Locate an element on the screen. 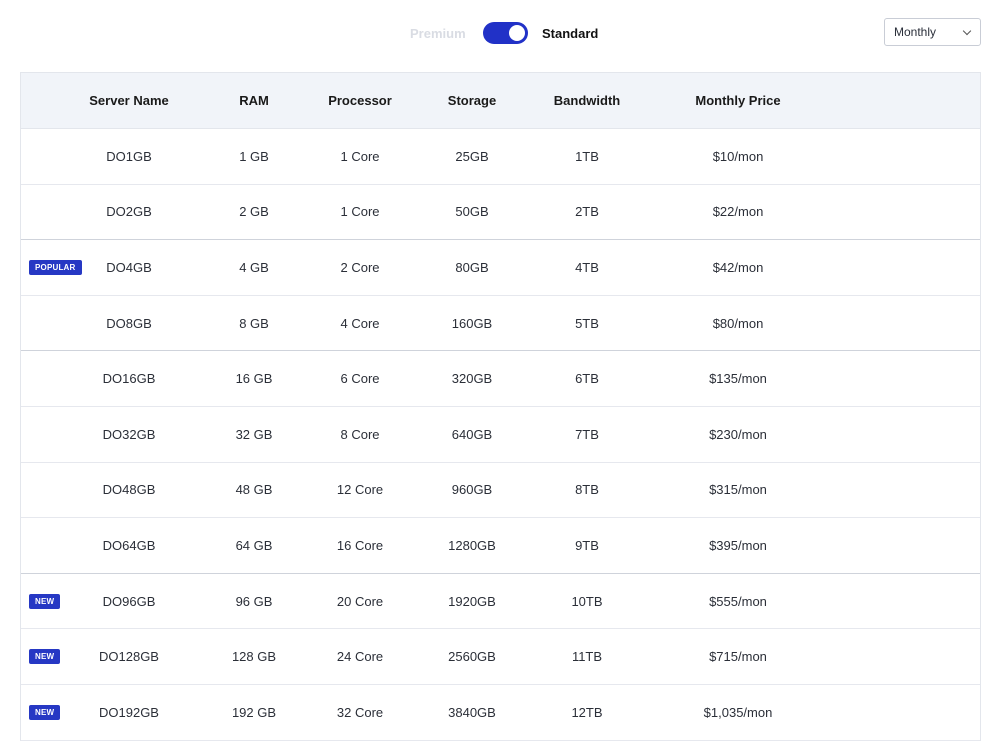 This screenshot has height=741, width=1000. header-bandwidth: Bandwidth is located at coordinates (587, 100).